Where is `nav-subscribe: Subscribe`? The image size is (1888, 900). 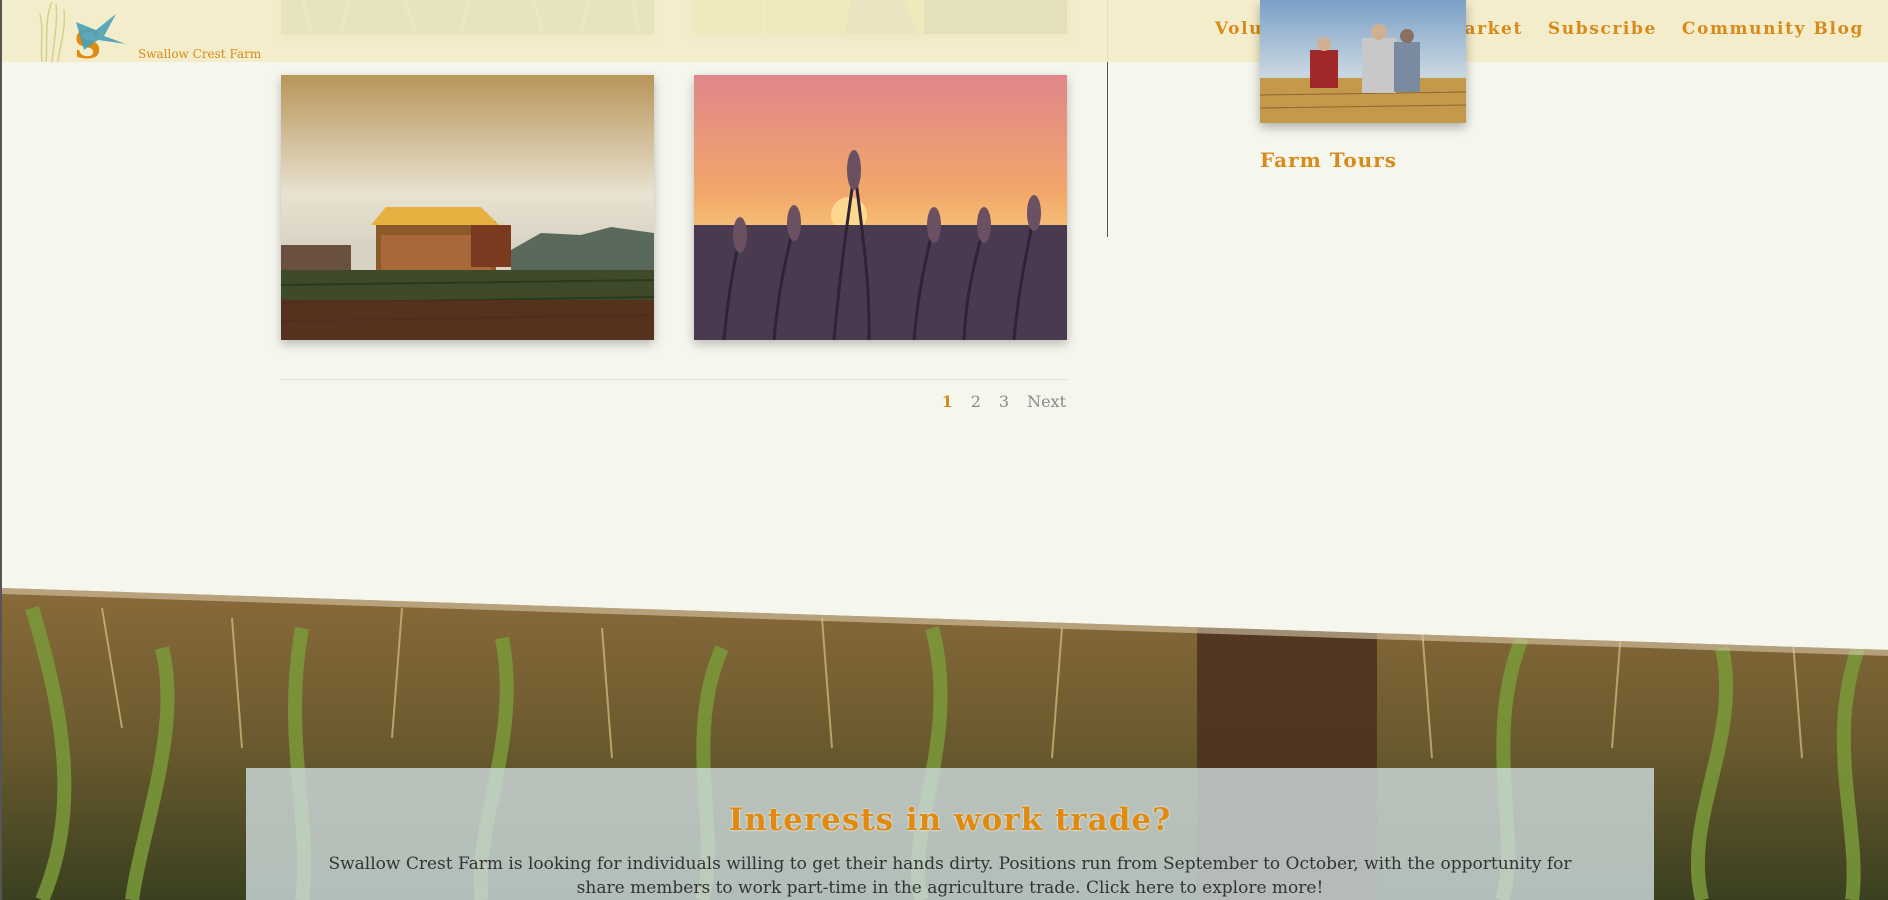
nav-subscribe: Subscribe is located at coordinates (1602, 29).